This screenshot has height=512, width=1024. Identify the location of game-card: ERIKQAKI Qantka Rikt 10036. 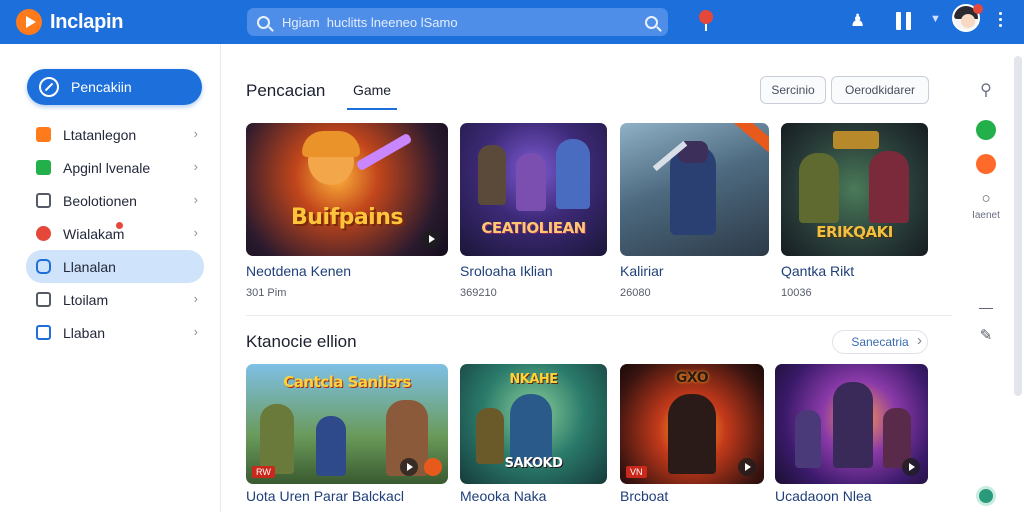
(854, 211).